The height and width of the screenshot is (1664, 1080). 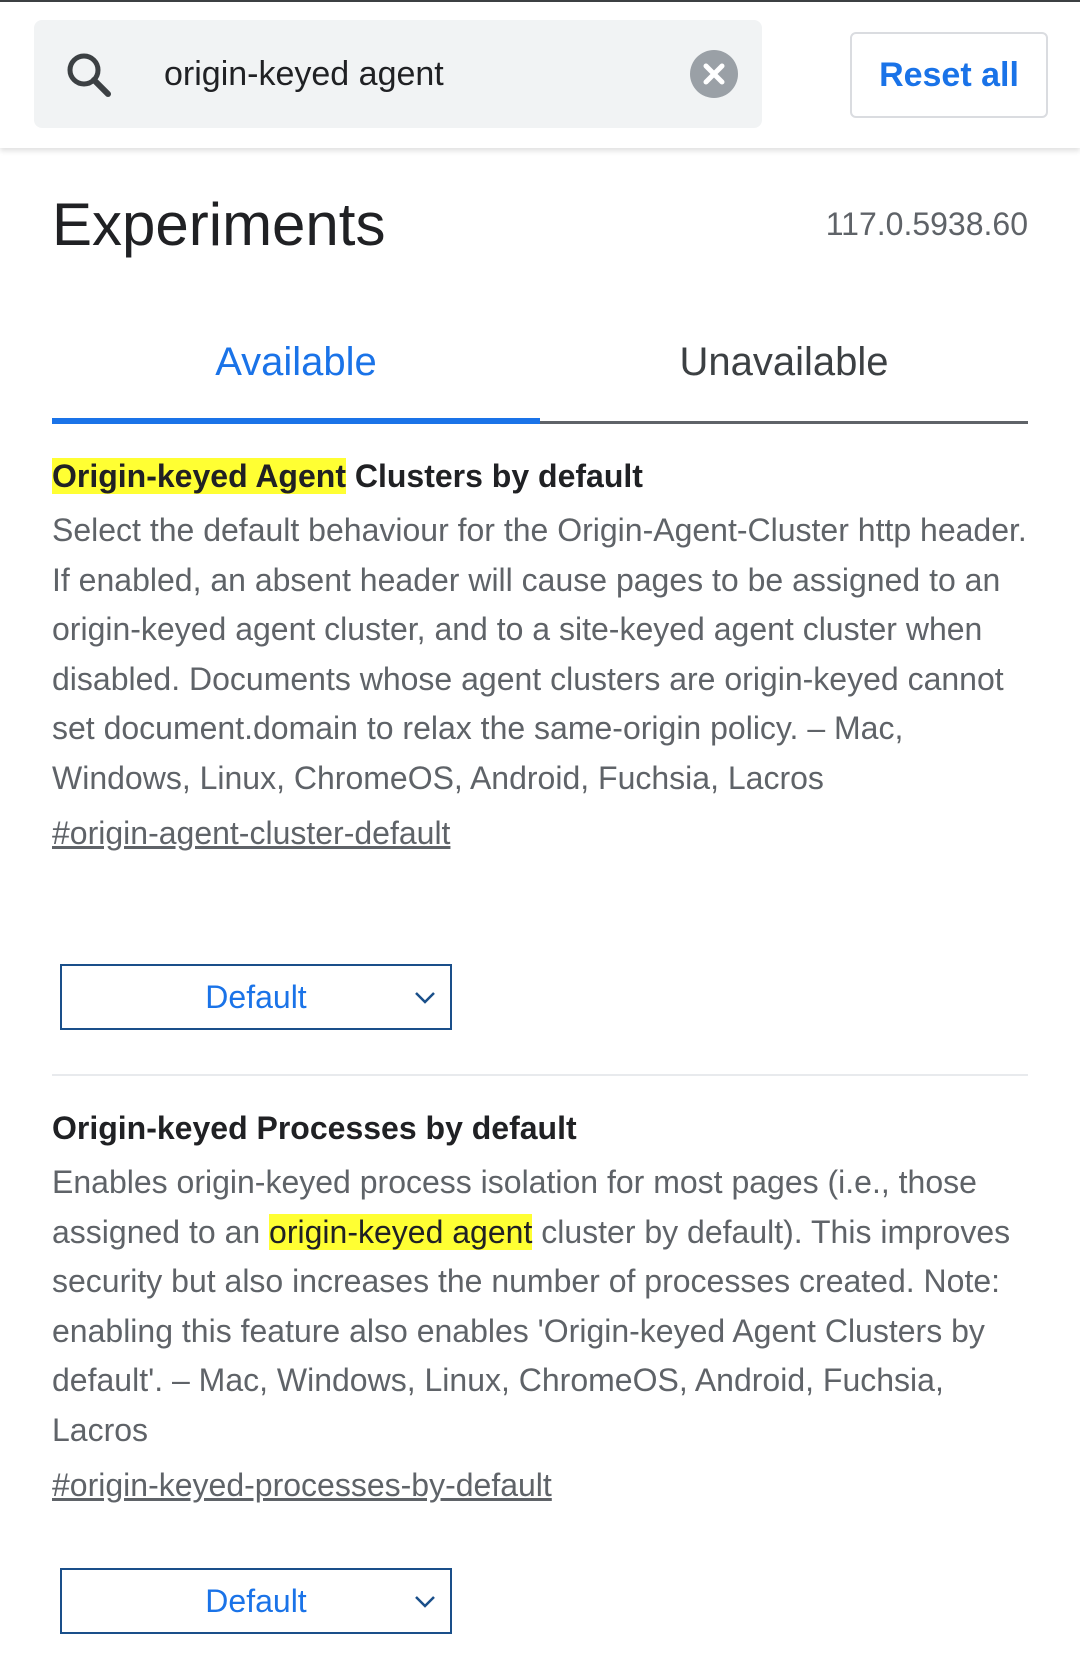 I want to click on experiment-permalink: #origin-keyed-processes-by-default, so click(x=302, y=1485).